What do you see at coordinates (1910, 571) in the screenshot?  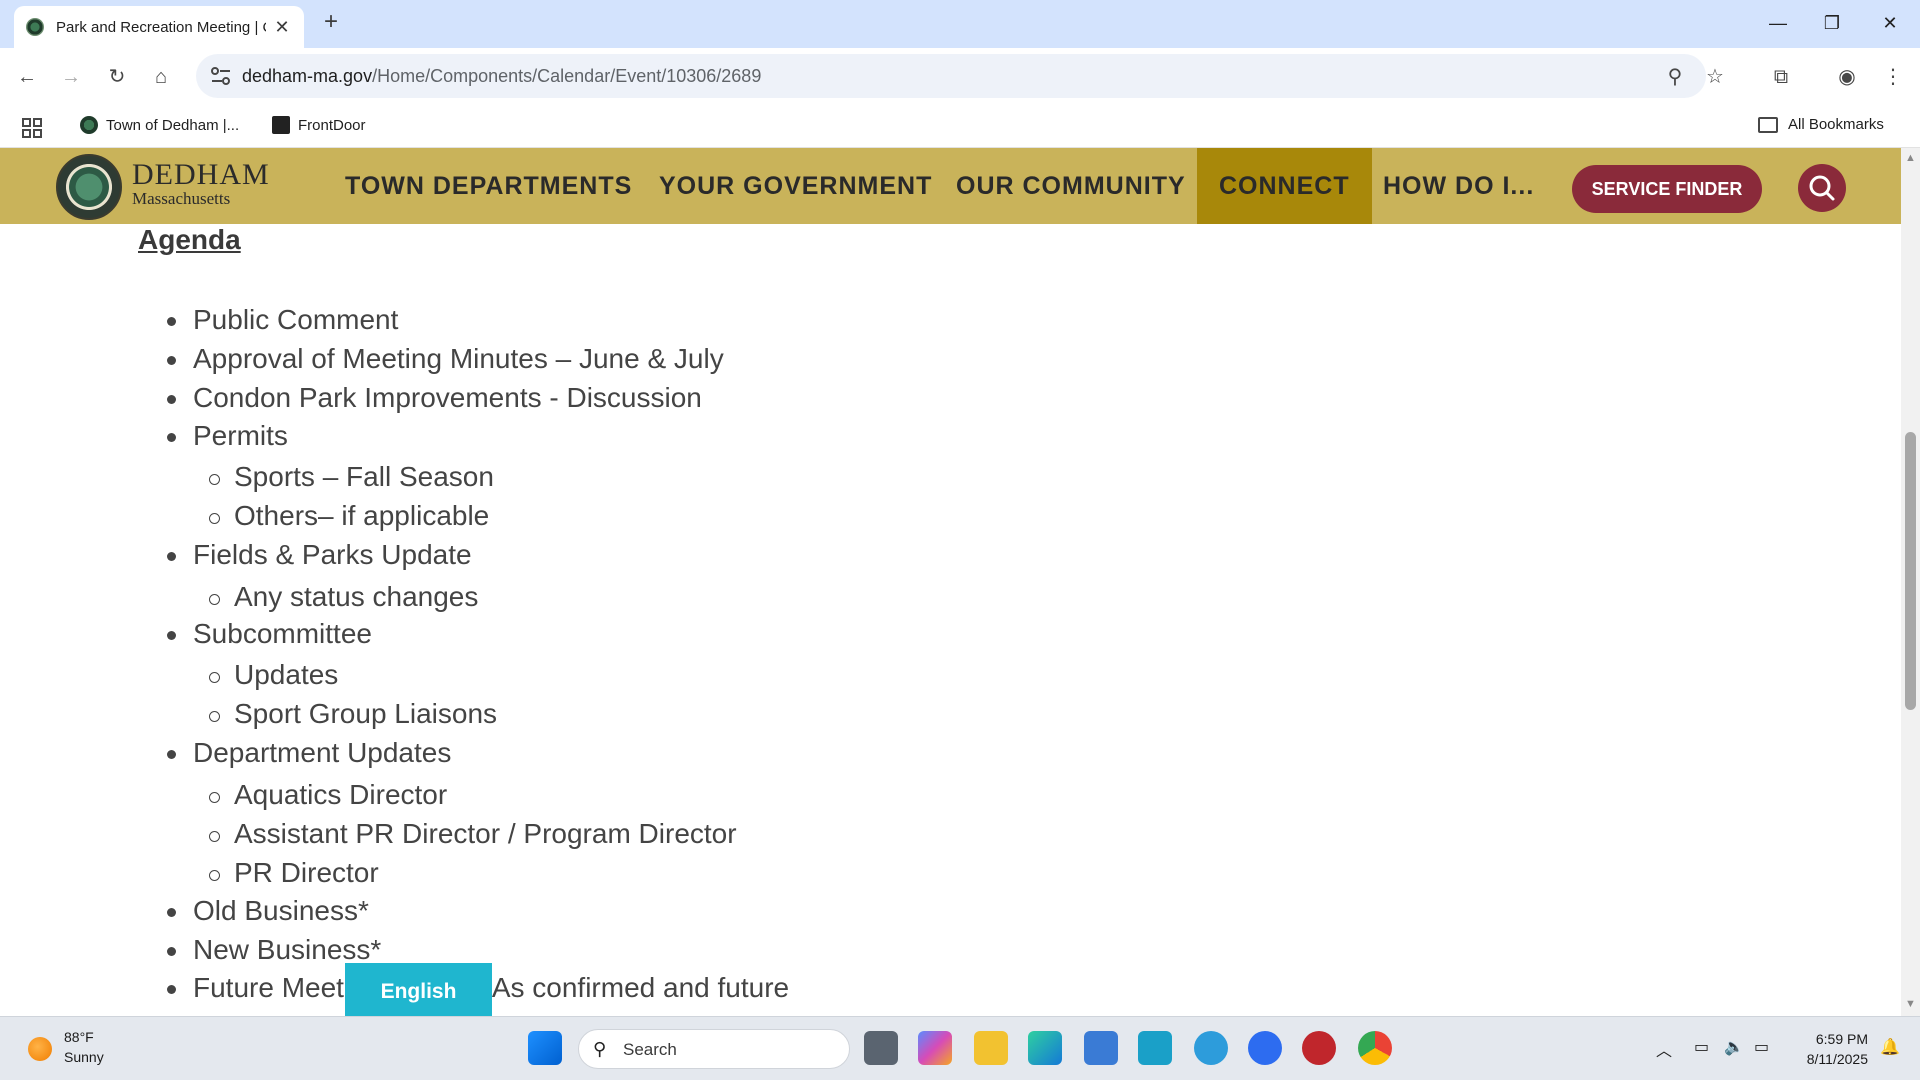 I see `scrollbar-thumb` at bounding box center [1910, 571].